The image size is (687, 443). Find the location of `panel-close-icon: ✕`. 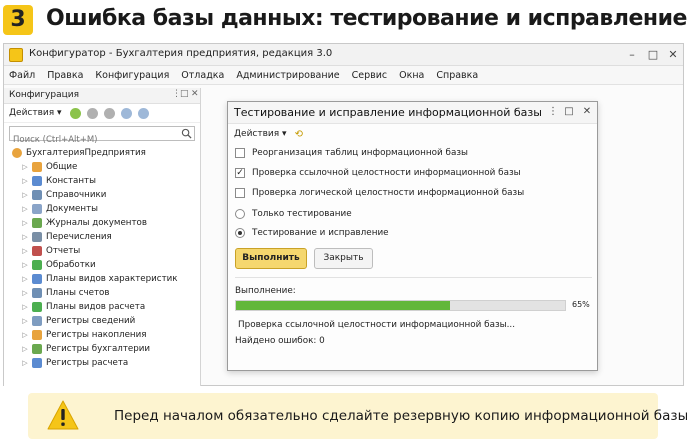

panel-close-icon: ✕ is located at coordinates (195, 94).